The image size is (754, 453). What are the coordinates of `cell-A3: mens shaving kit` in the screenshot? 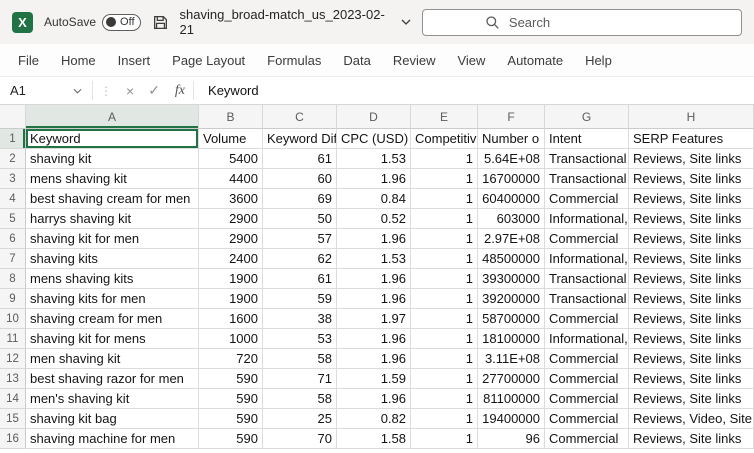 It's located at (112, 179).